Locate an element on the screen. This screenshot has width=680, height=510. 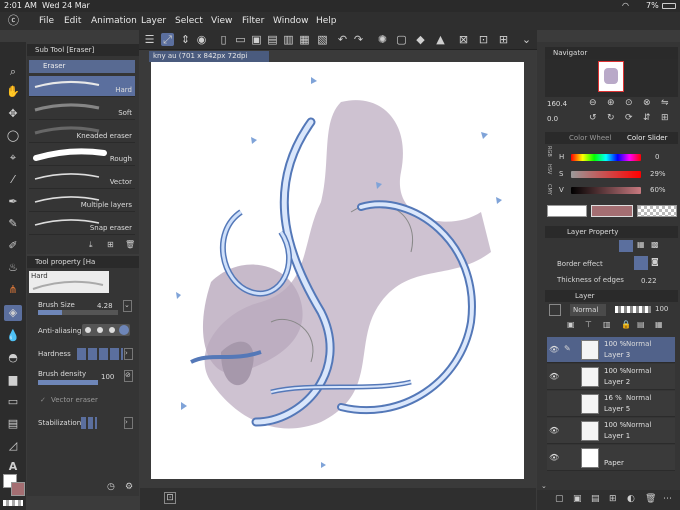
fill-bucket-icon: ◓ is located at coordinates (13, 358).